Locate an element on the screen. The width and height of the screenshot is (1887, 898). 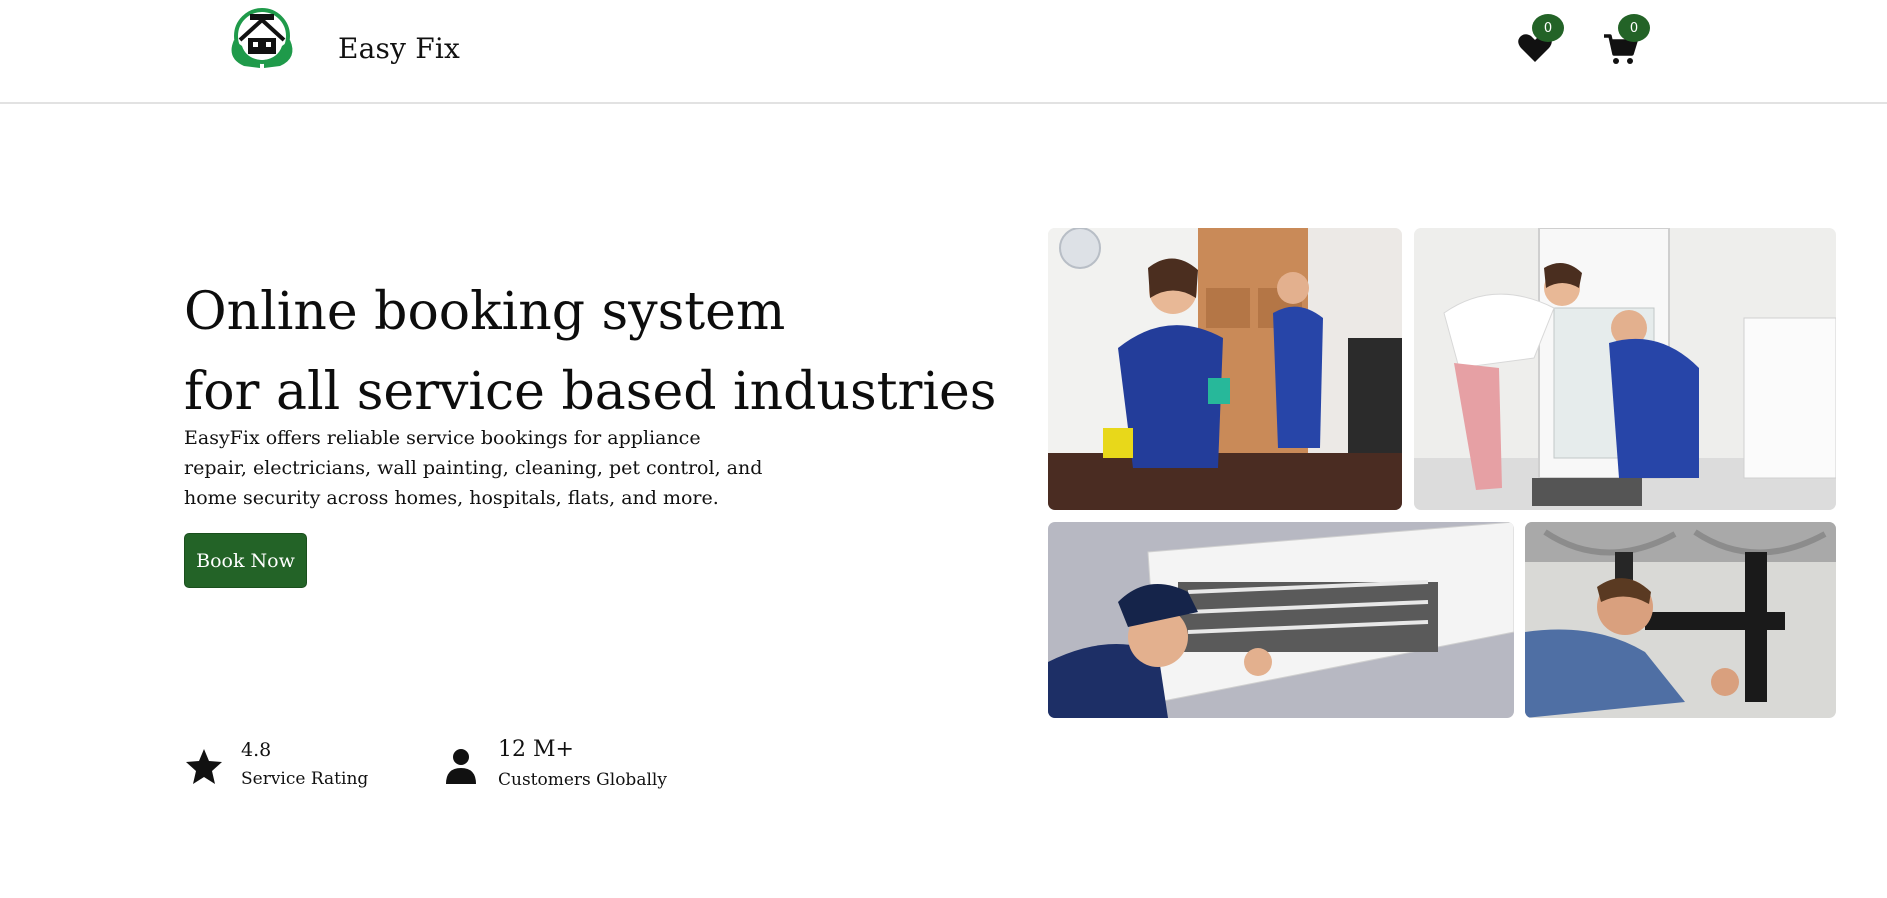
customers-label: Customers Globally is located at coordinates (582, 780).